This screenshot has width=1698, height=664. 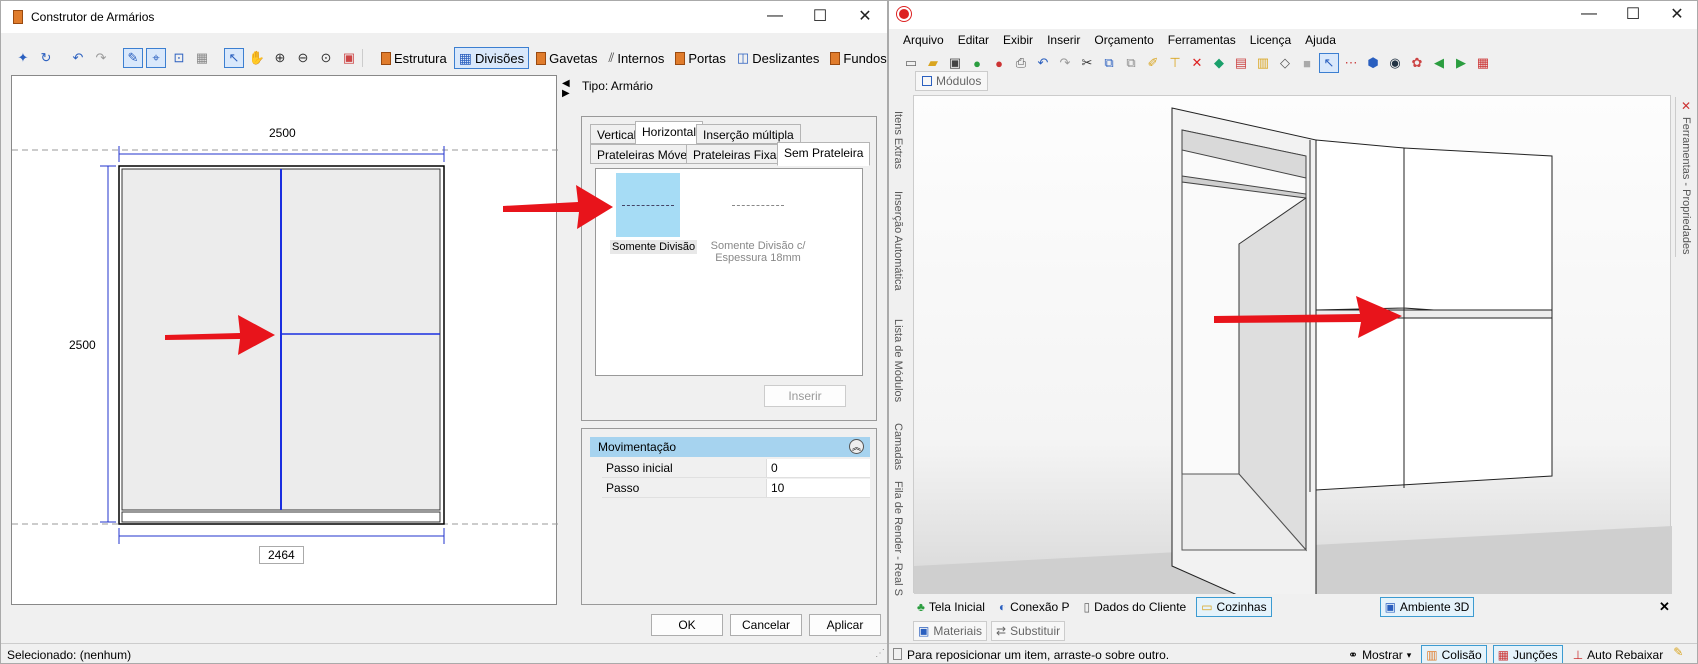 I want to click on passo-value: 10, so click(x=818, y=488).